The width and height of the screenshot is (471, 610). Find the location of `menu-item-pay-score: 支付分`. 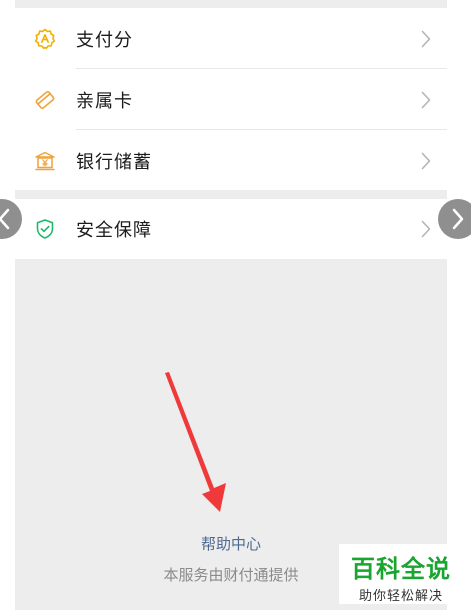

menu-item-pay-score: 支付分 is located at coordinates (231, 38).